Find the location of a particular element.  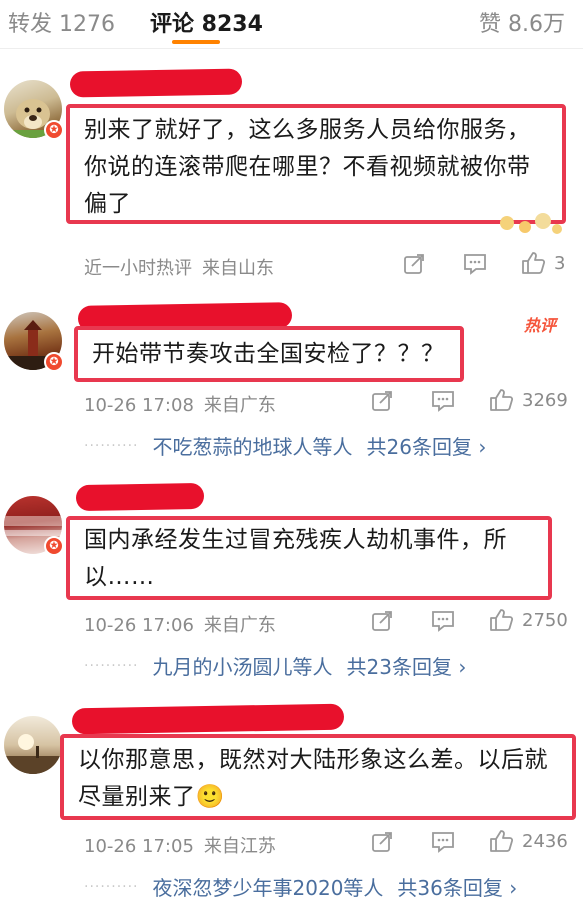

view-replies-link: ·········· 不吃葱蒜的地球人等人 共26条回复 › is located at coordinates (285, 445).